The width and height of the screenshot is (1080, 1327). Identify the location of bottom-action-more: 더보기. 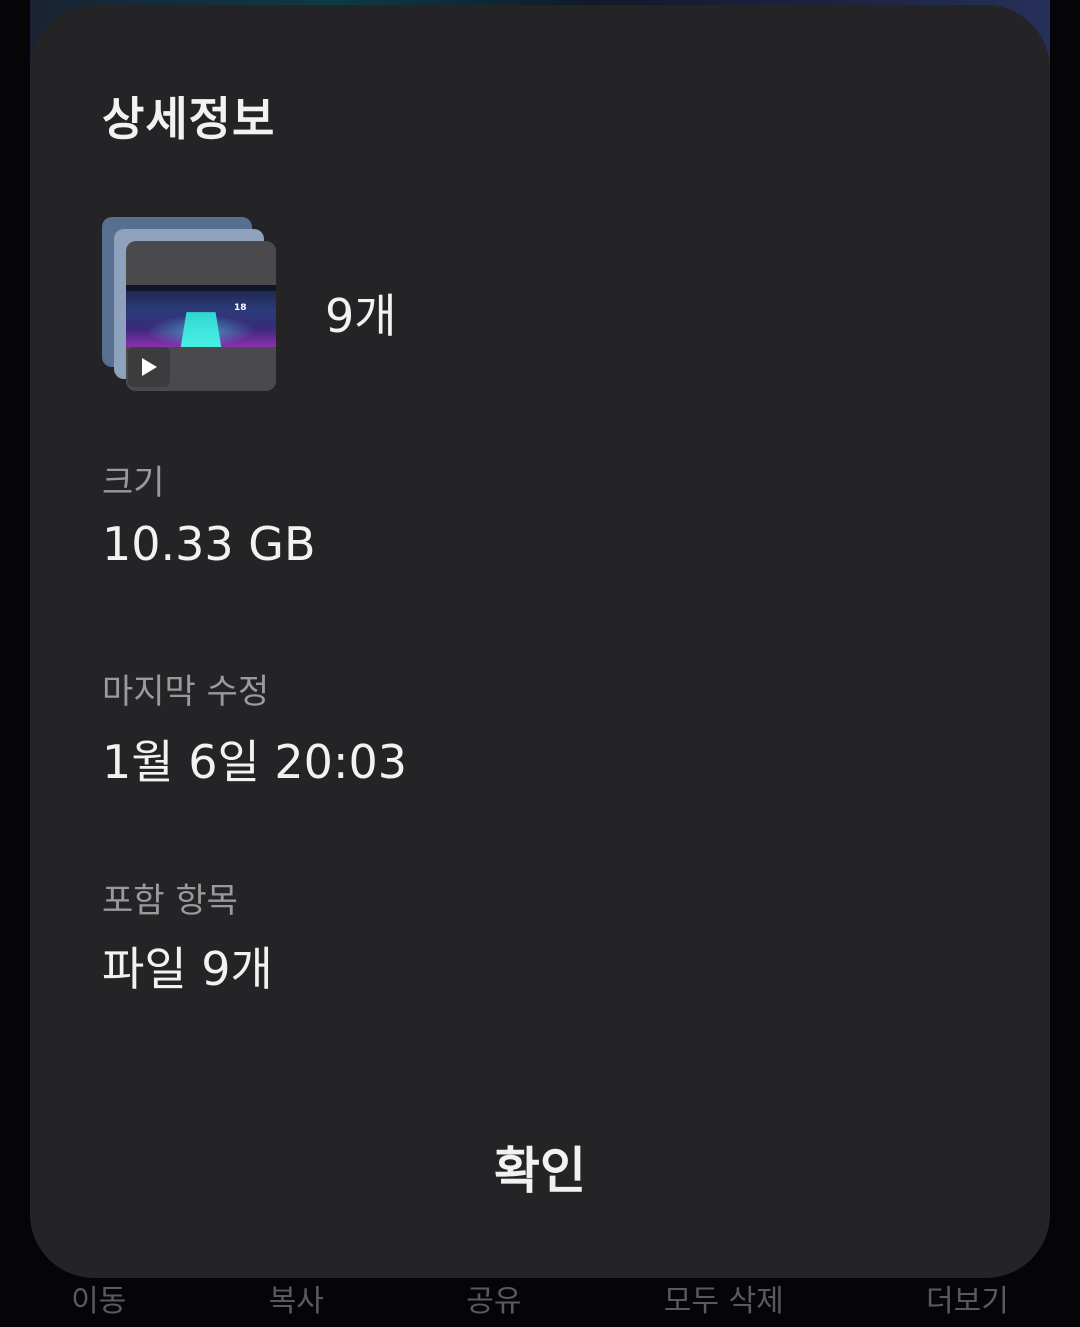
(967, 1301).